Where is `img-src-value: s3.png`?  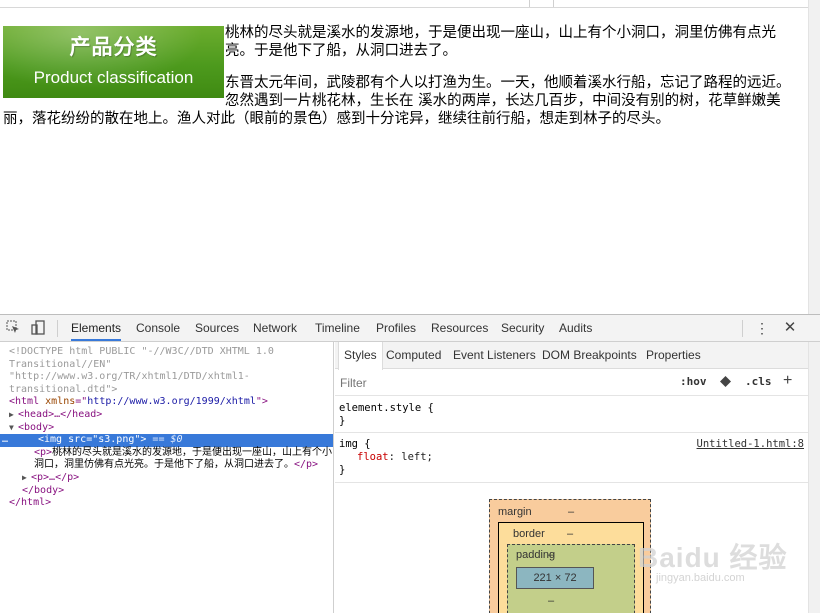 img-src-value: s3.png is located at coordinates (116, 440).